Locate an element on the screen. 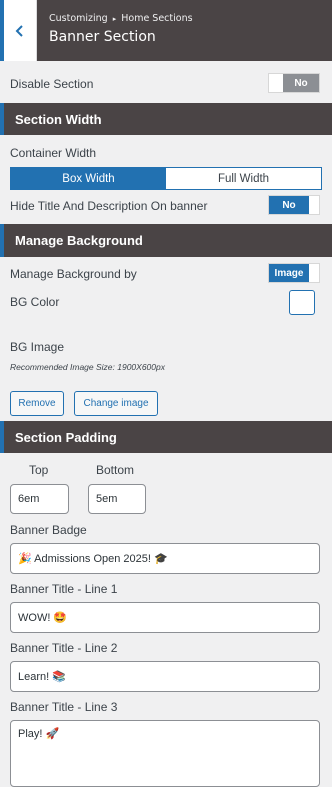 The image size is (332, 787). image-size-note: Recommended Image Size: 1900X600px is located at coordinates (87, 367).